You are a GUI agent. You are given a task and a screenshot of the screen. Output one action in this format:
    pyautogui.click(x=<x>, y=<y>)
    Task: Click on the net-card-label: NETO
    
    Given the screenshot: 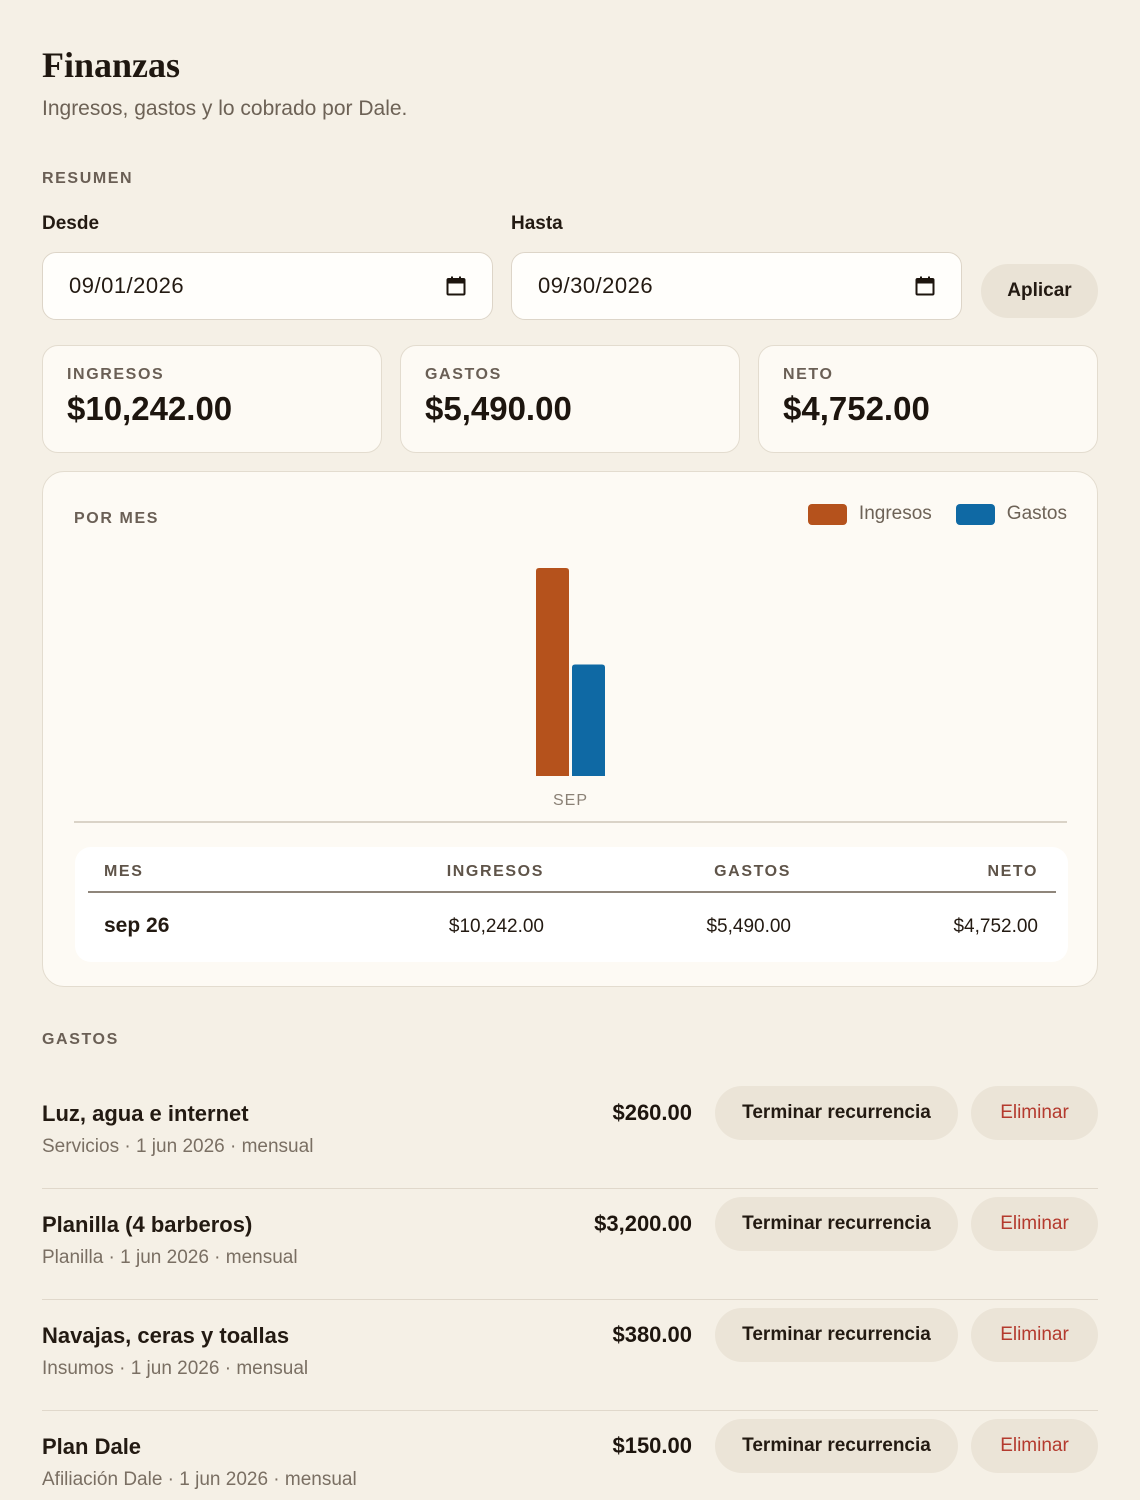 What is the action you would take?
    pyautogui.click(x=808, y=374)
    